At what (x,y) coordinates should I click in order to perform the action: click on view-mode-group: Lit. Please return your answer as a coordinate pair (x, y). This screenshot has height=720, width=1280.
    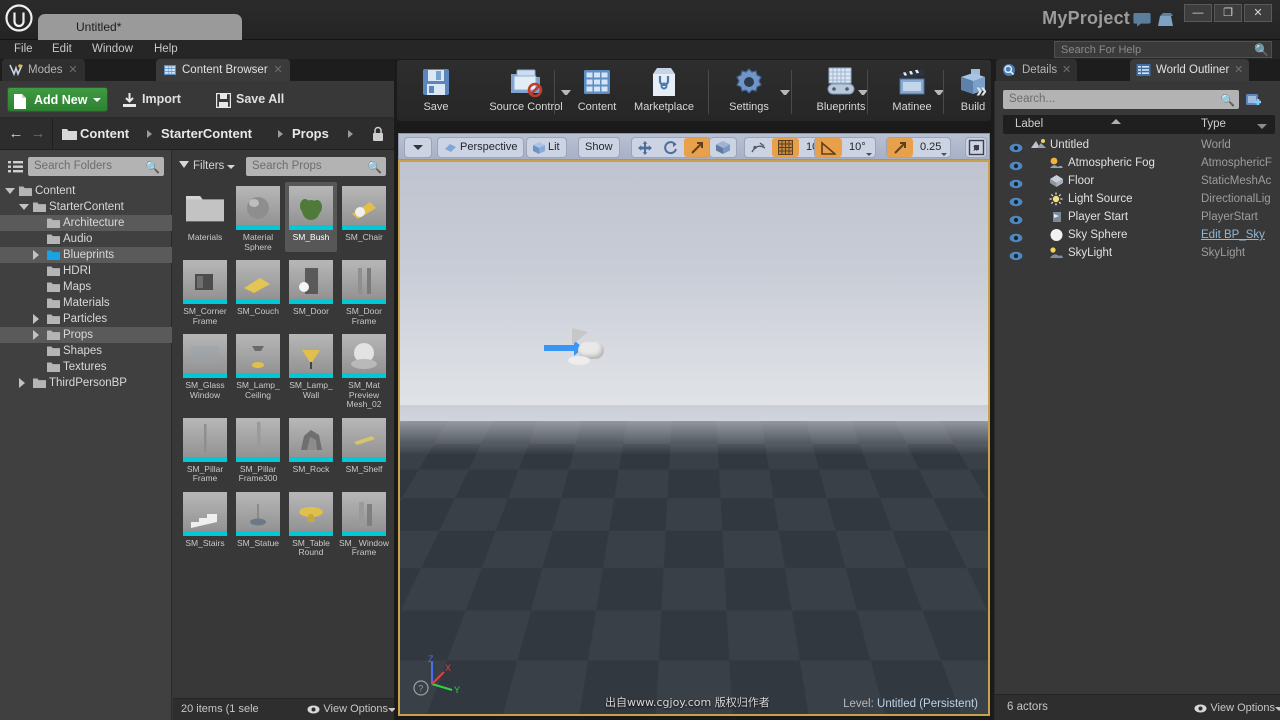
    Looking at the image, I should click on (546, 147).